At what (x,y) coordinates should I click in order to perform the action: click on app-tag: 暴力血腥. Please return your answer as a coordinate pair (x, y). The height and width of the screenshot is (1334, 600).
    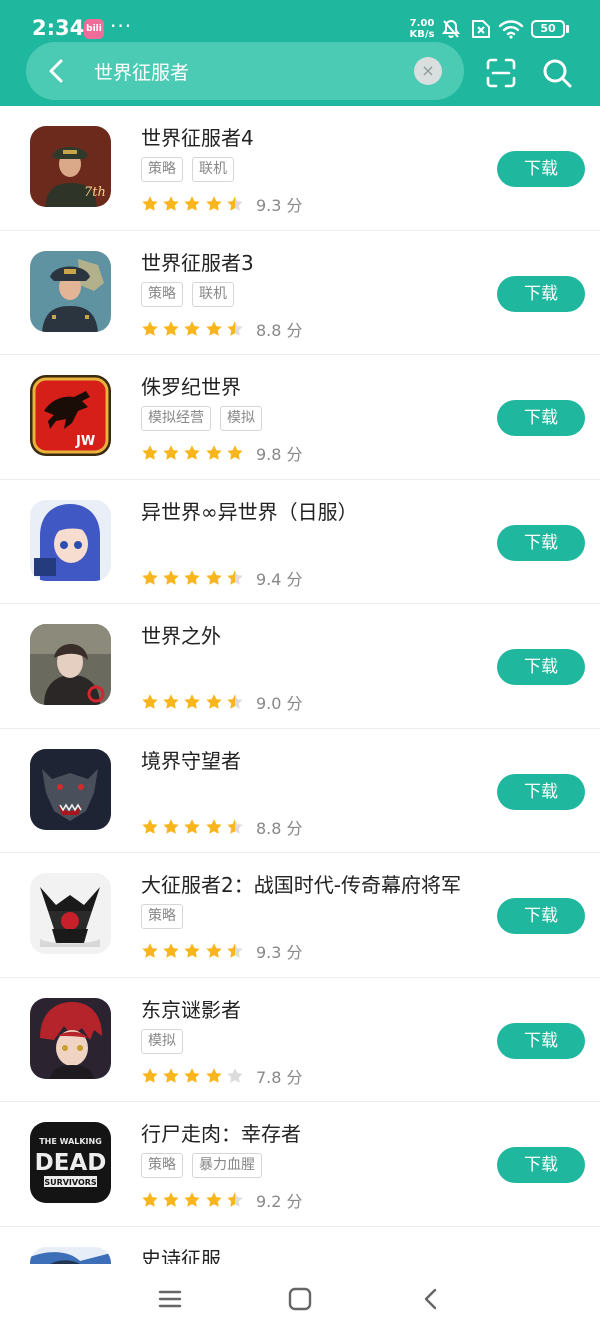
    Looking at the image, I should click on (227, 1165).